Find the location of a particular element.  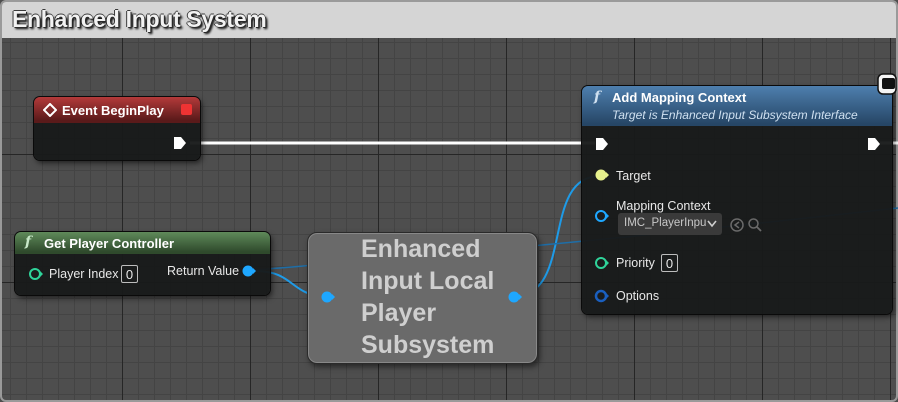

enhanced-input-subsystem-node: Enhanced Input Local Player Subsystem is located at coordinates (422, 298).